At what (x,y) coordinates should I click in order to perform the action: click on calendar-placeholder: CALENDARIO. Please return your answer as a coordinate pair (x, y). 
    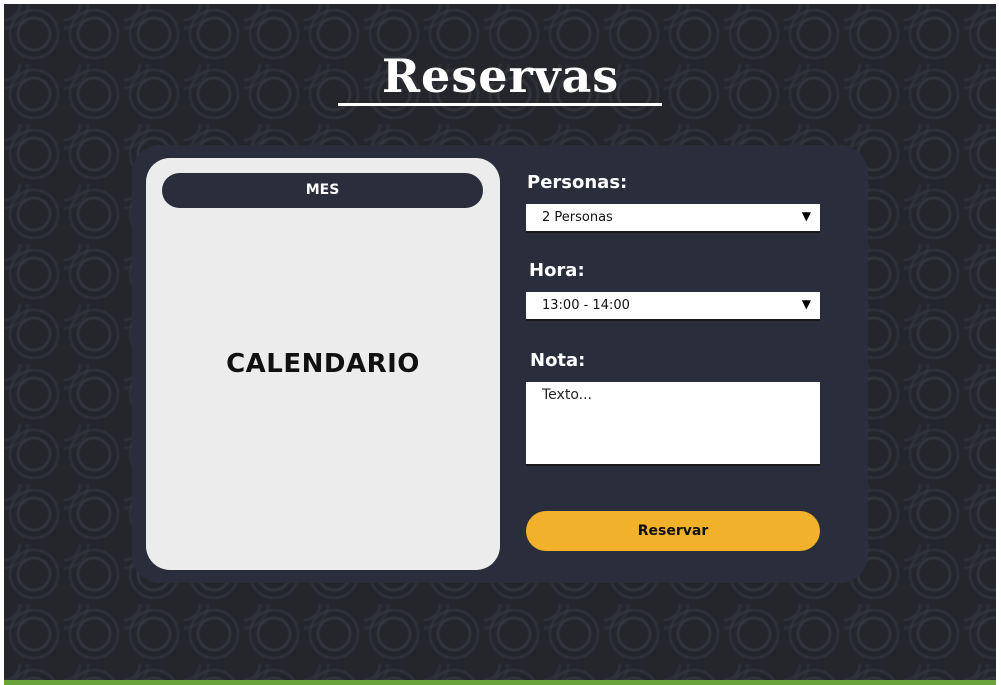
    Looking at the image, I should click on (323, 364).